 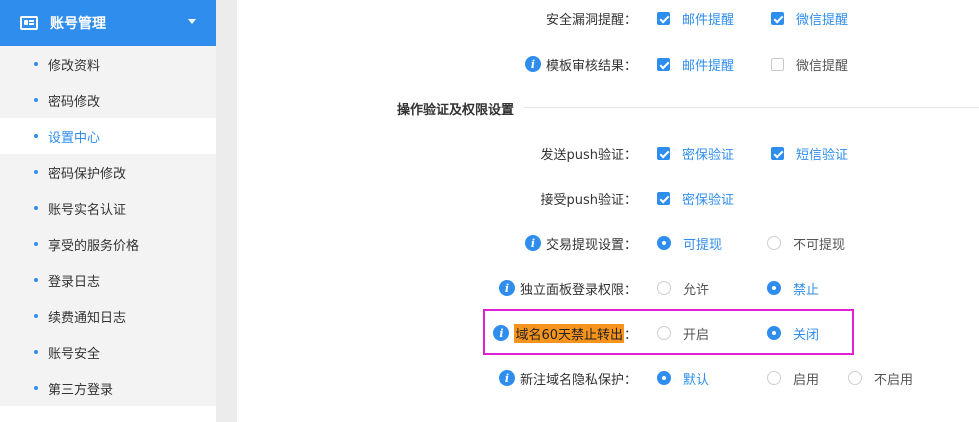 I want to click on option-label: 短信验证, so click(x=822, y=155).